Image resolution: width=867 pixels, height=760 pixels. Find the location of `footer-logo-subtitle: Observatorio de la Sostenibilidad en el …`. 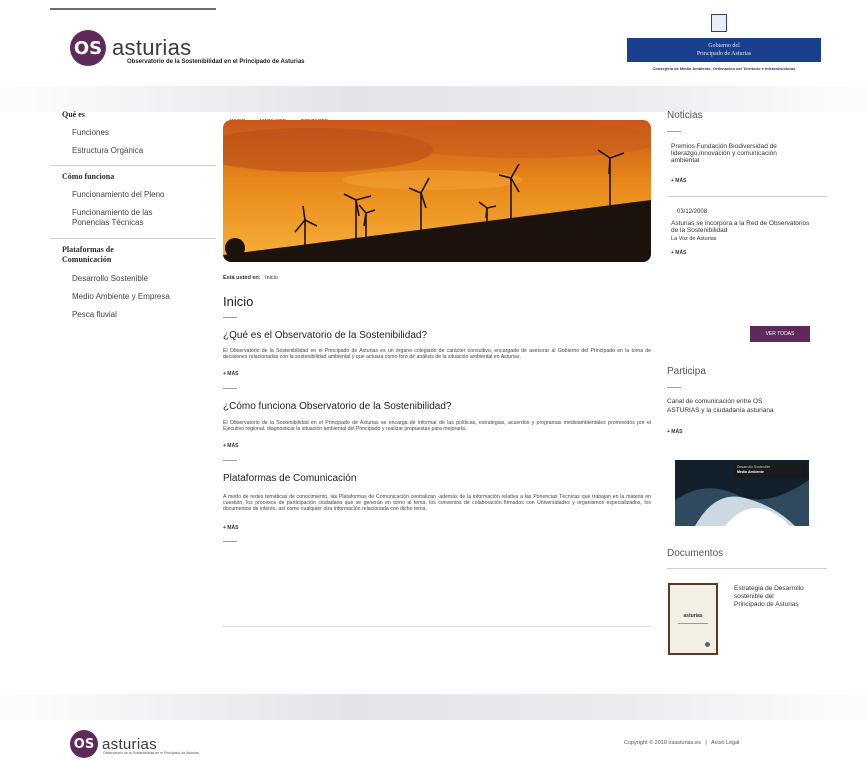

footer-logo-subtitle: Observatorio de la Sostenibilidad en el … is located at coordinates (151, 753).